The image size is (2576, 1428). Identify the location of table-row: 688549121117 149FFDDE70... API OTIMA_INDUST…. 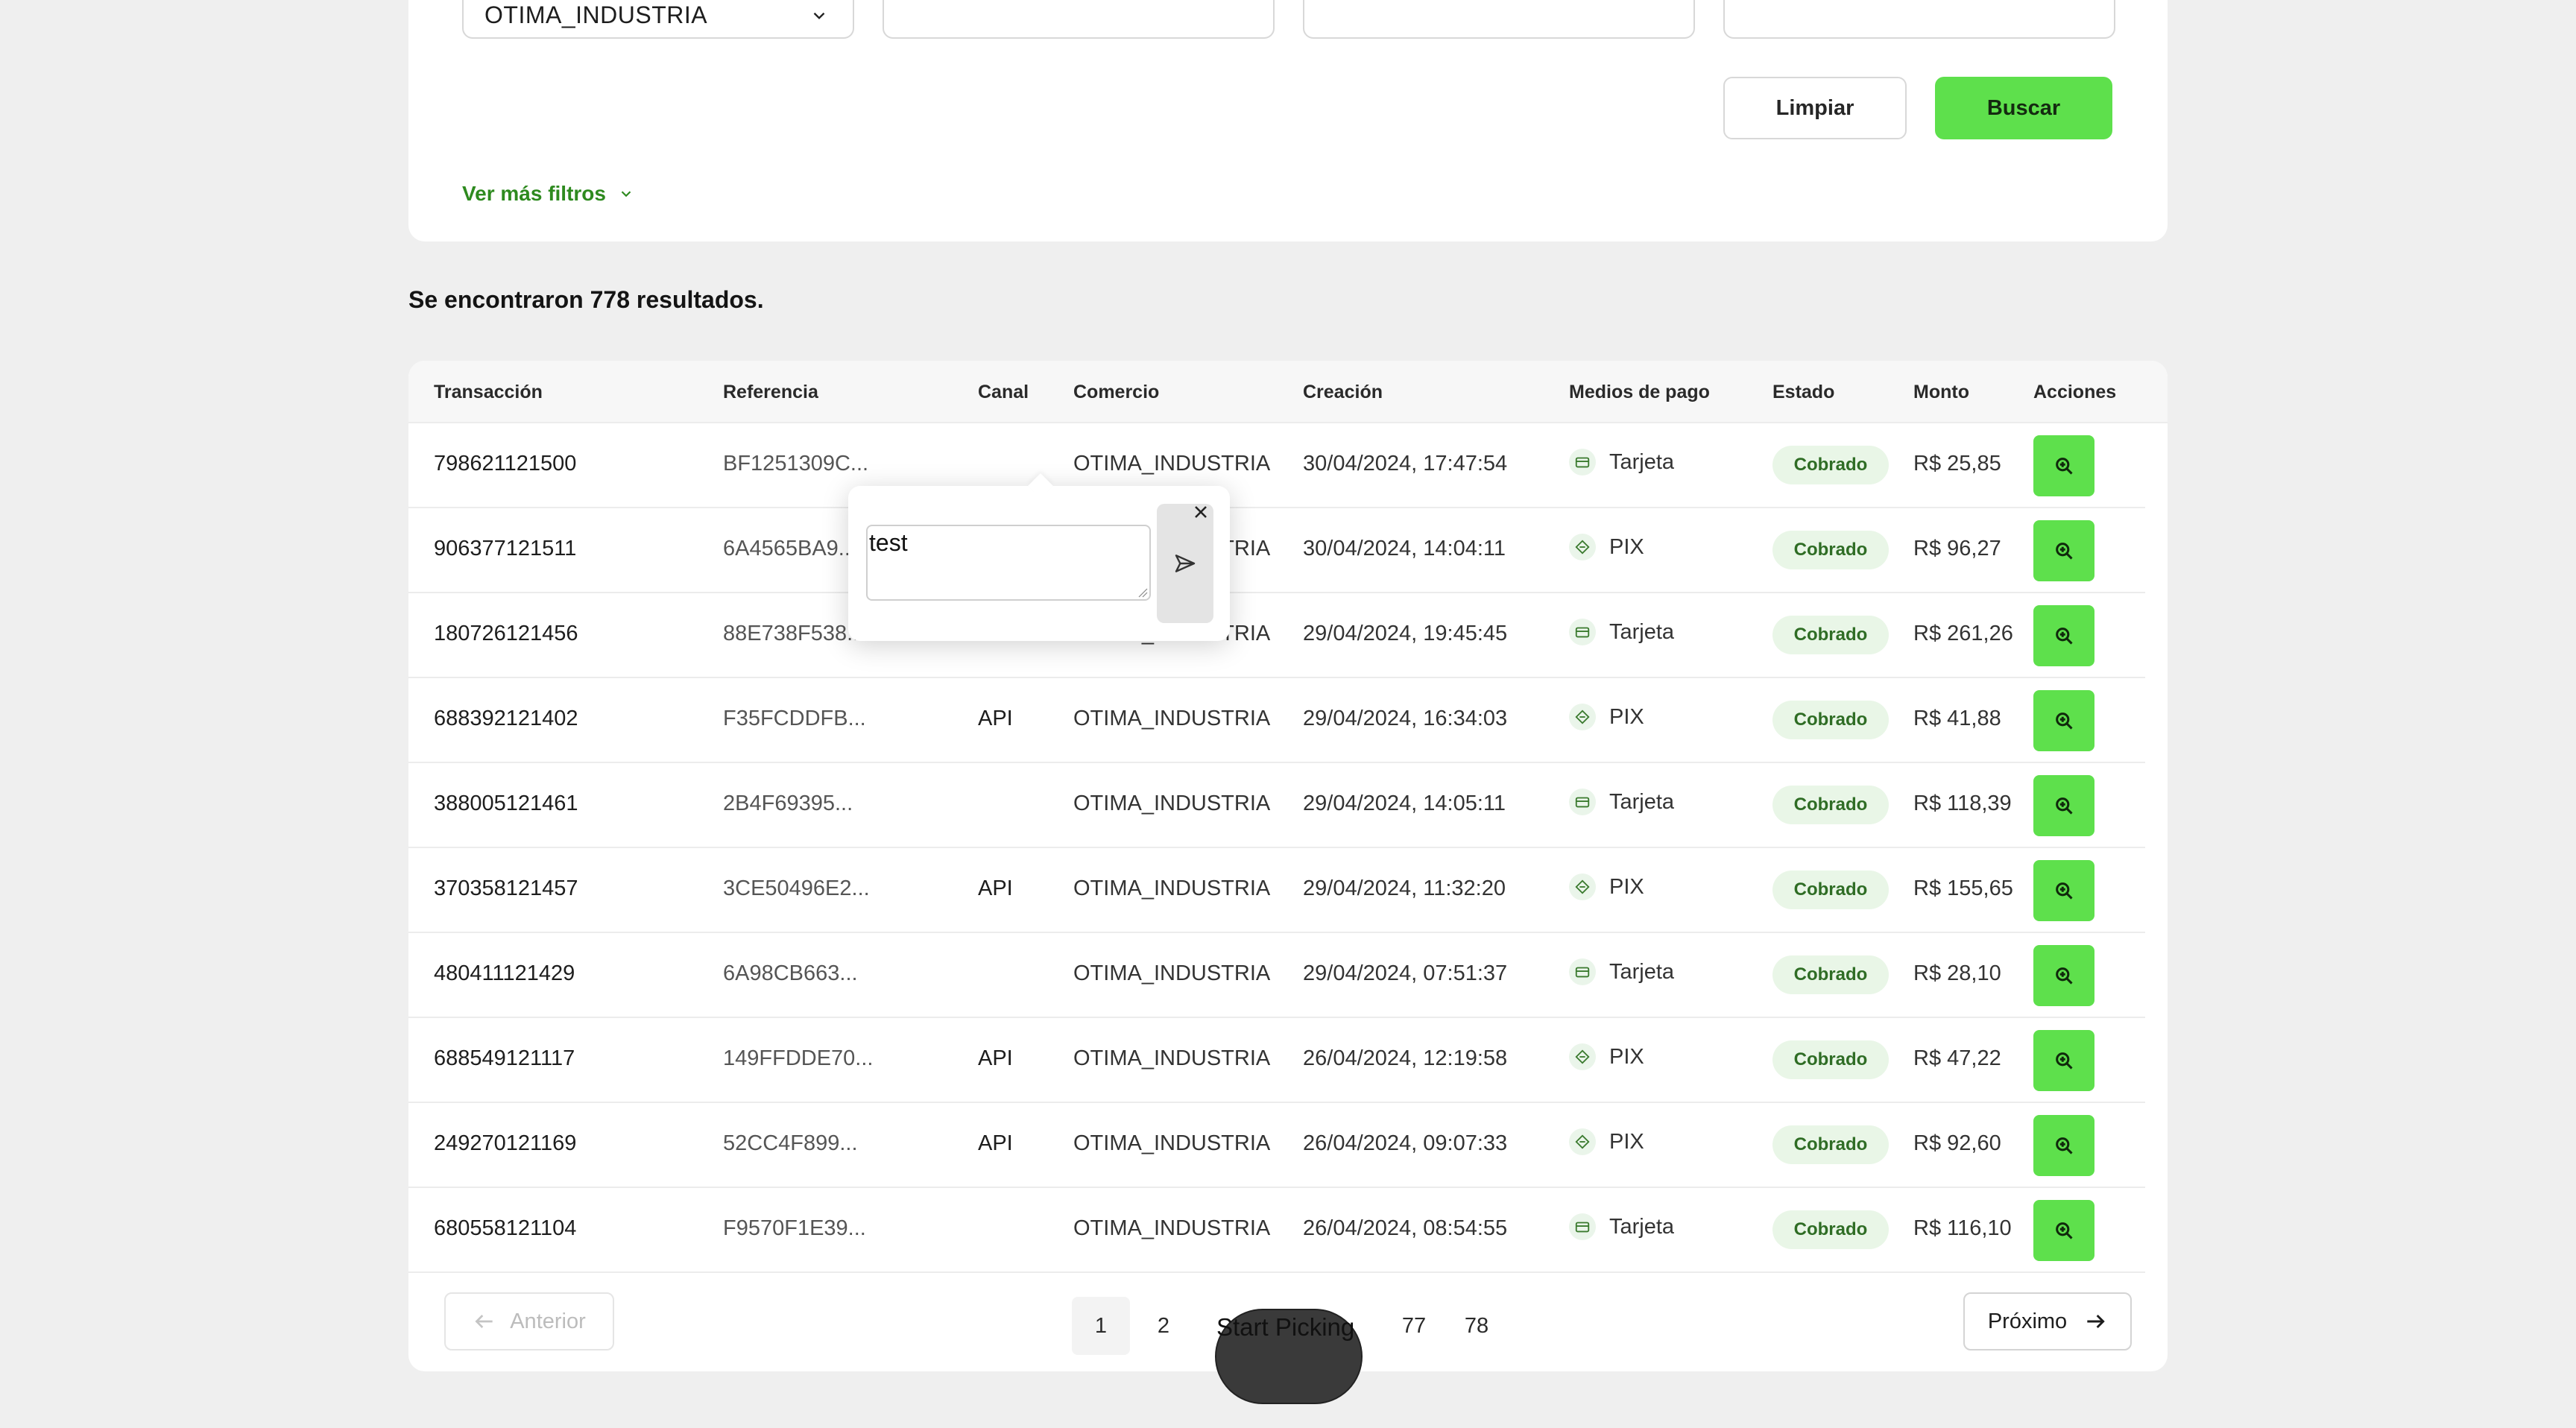
(1276, 1060).